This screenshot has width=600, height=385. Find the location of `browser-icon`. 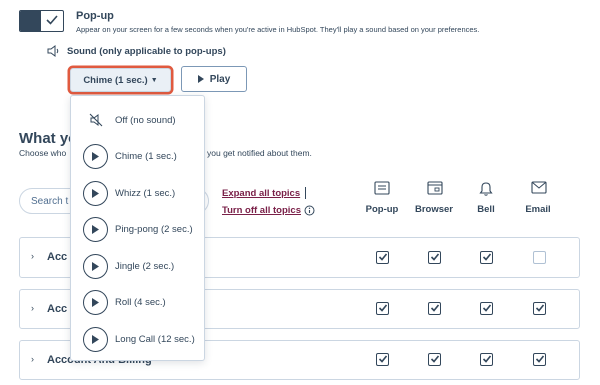

browser-icon is located at coordinates (435, 188).